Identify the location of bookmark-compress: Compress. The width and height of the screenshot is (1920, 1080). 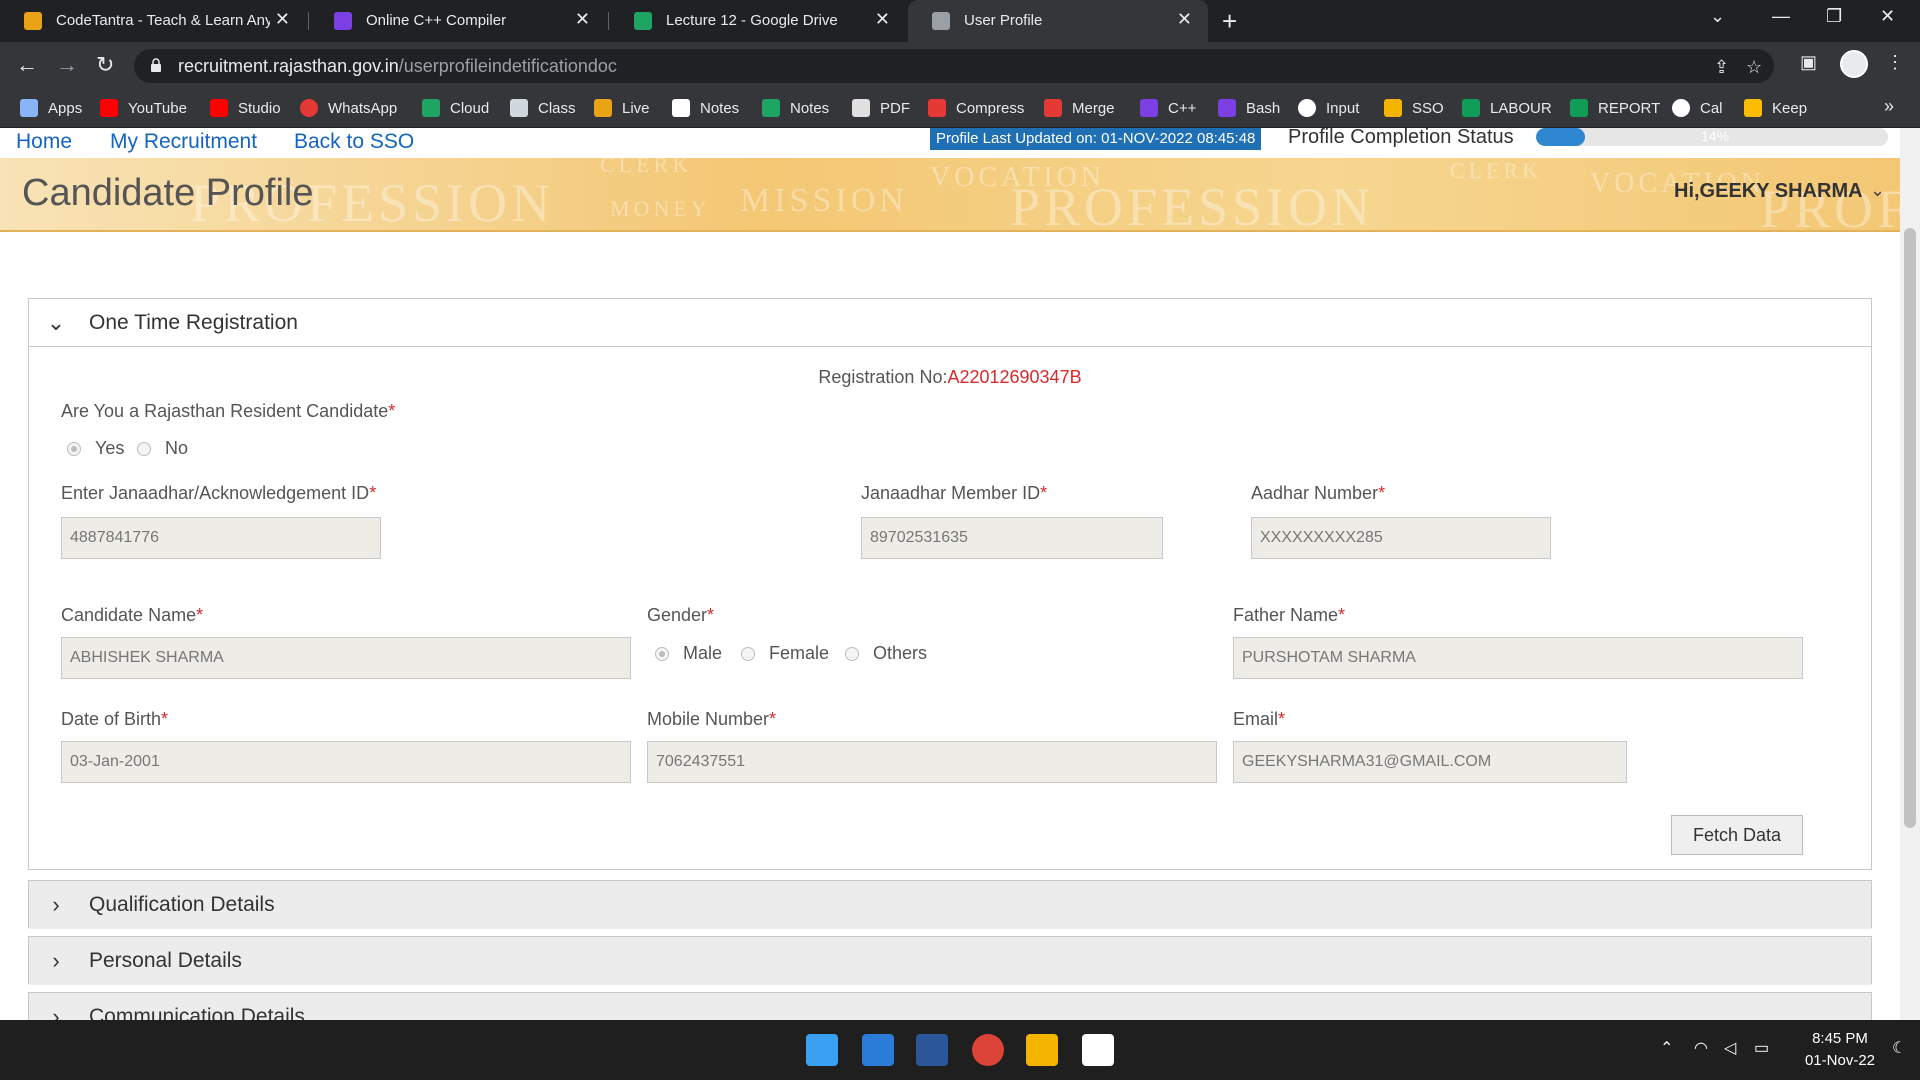
(976, 108).